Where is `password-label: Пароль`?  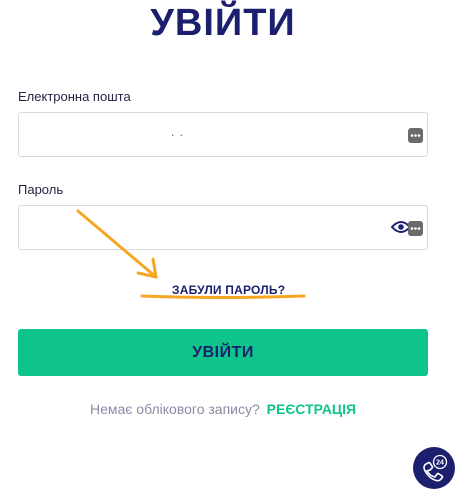 password-label: Пароль is located at coordinates (41, 189).